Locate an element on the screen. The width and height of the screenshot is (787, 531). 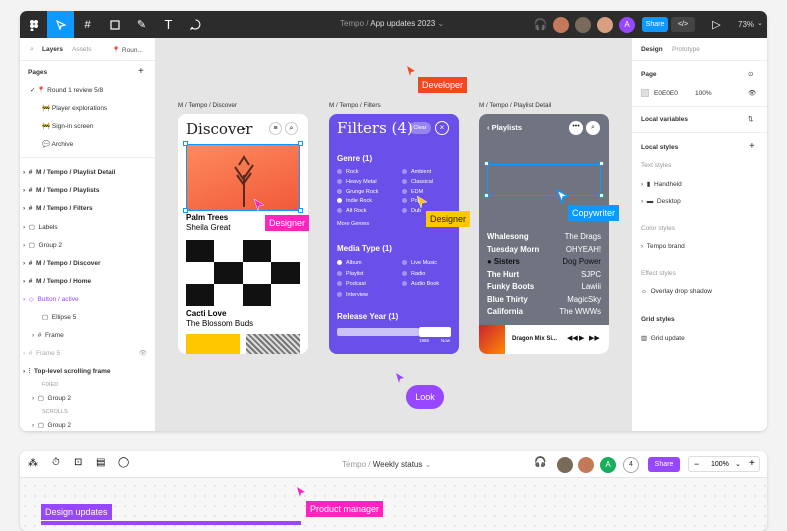
layer-row: › ◇ Button / active is located at coordinates (87, 300).